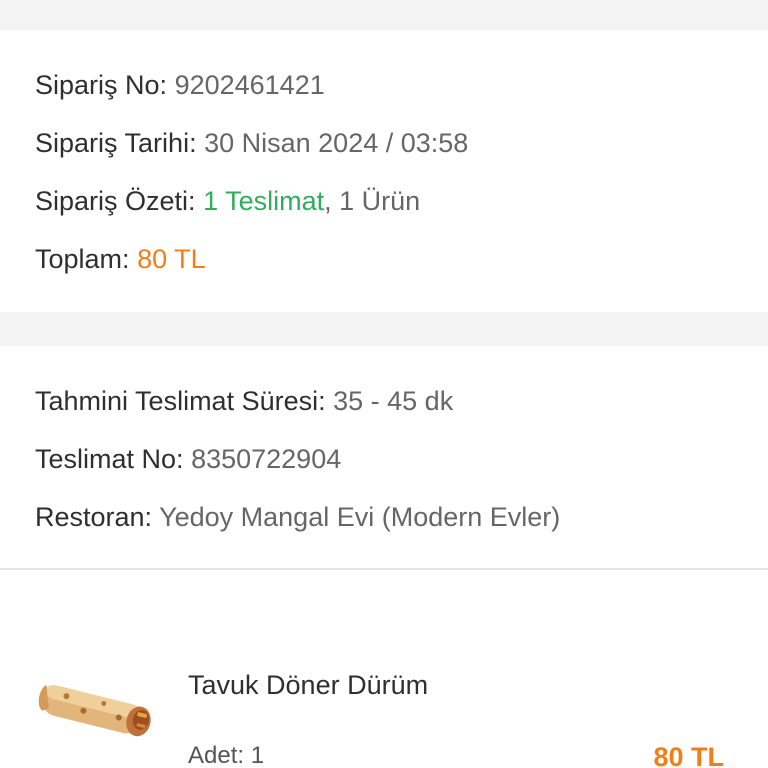 Image resolution: width=768 pixels, height=768 pixels. What do you see at coordinates (188, 459) in the screenshot?
I see `delivery-number-row: Teslimat No: 8350722904` at bounding box center [188, 459].